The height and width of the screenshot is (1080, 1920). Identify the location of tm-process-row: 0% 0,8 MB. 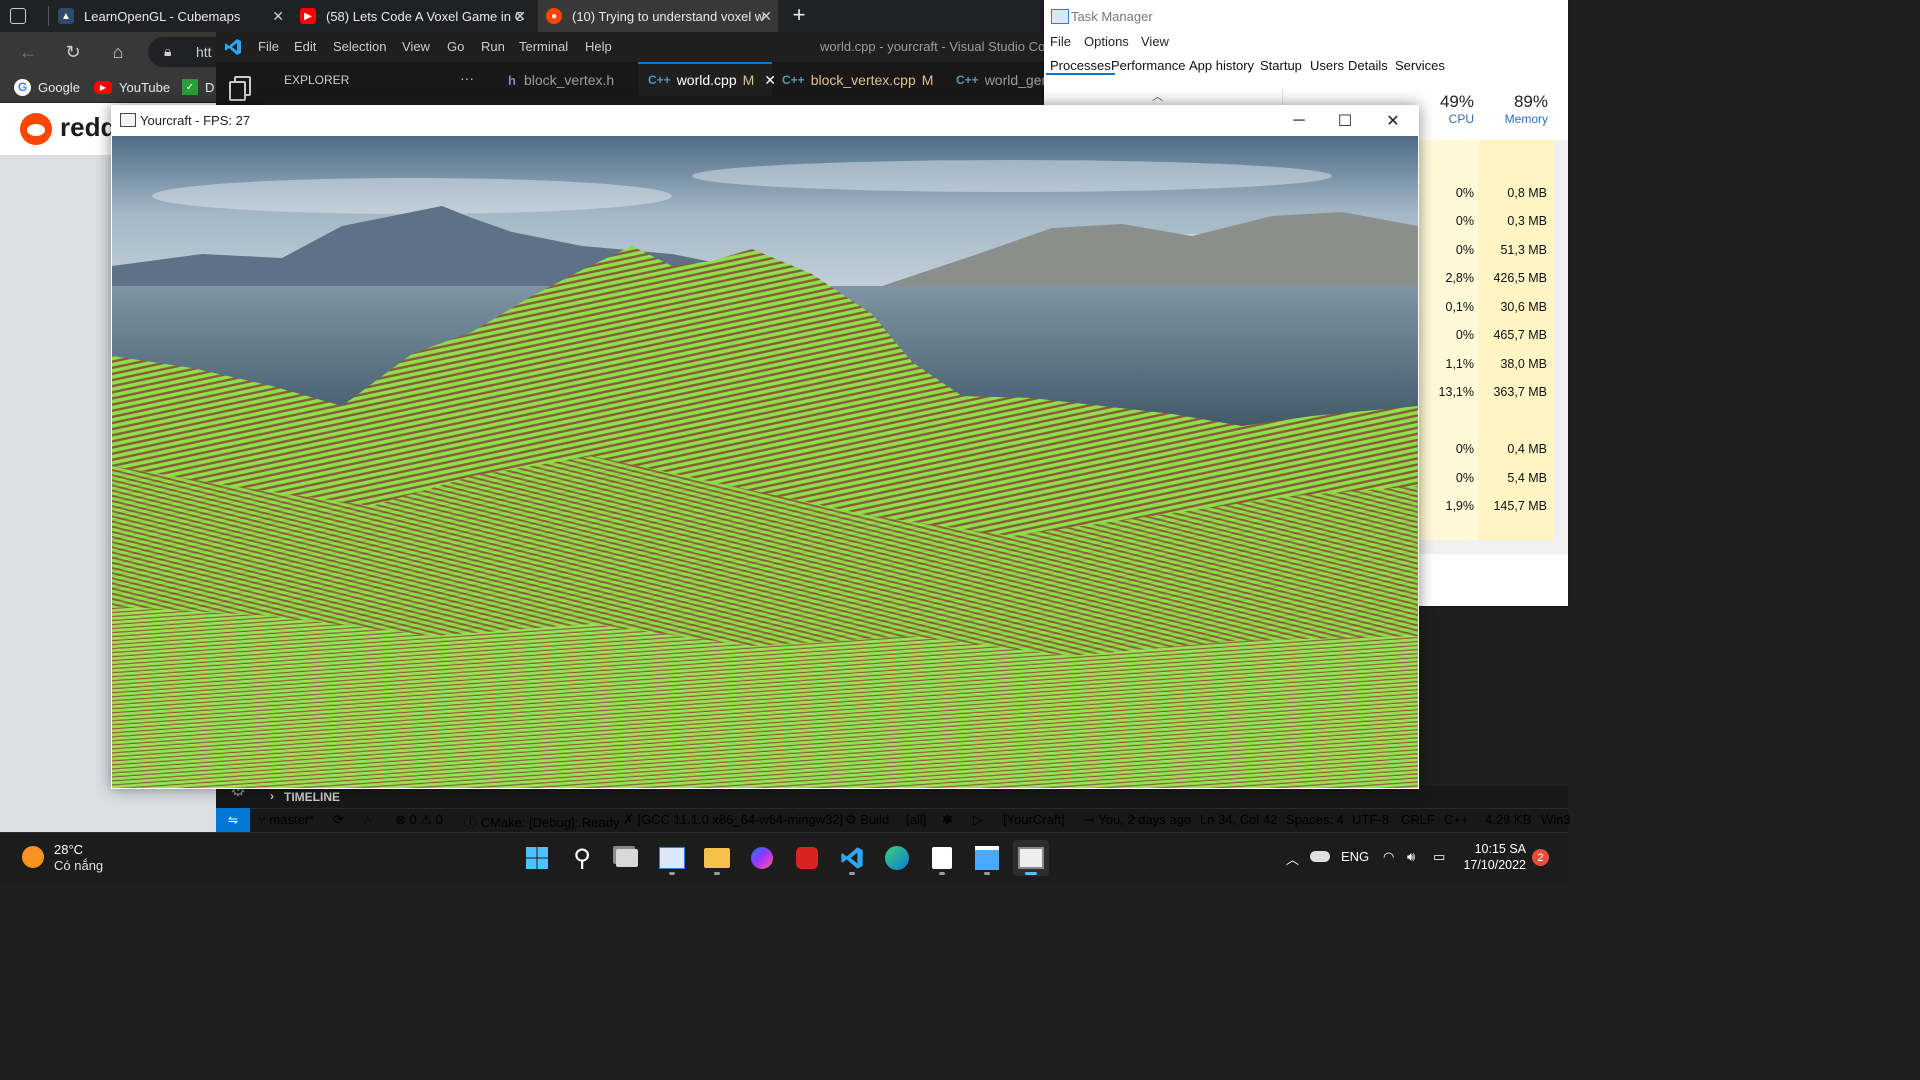
(1493, 193).